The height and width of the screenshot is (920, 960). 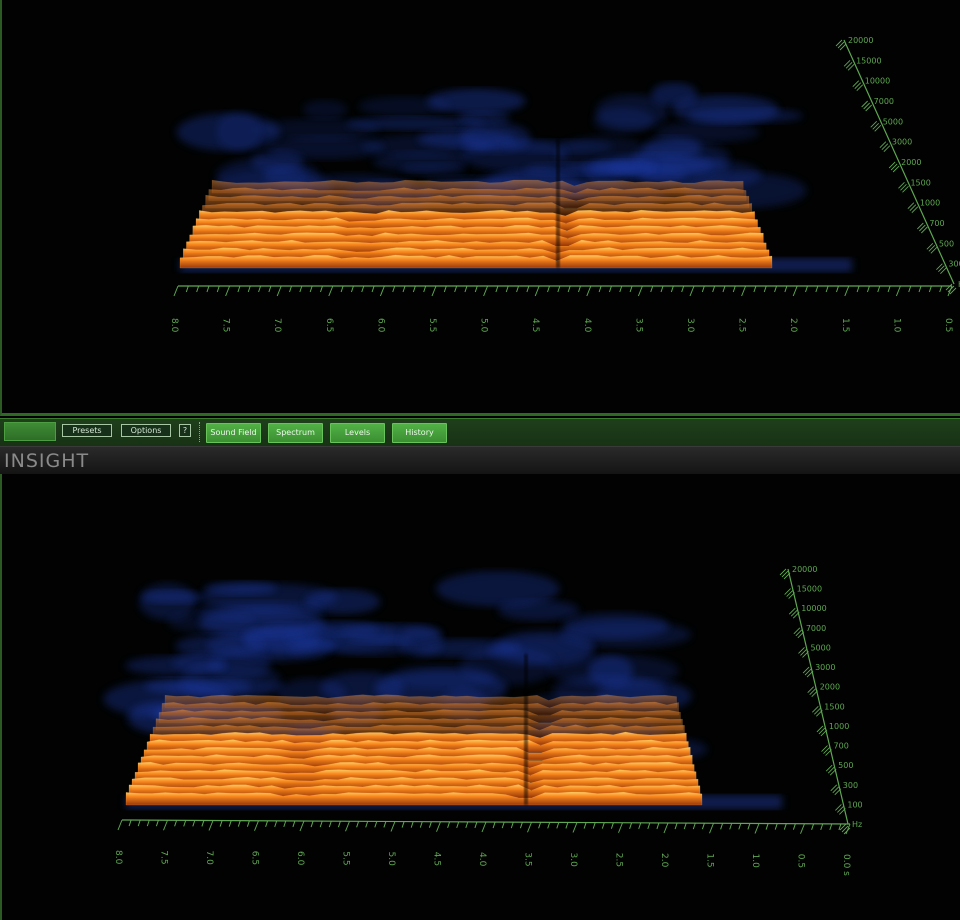 What do you see at coordinates (357, 433) in the screenshot?
I see `tab-levels: Levels` at bounding box center [357, 433].